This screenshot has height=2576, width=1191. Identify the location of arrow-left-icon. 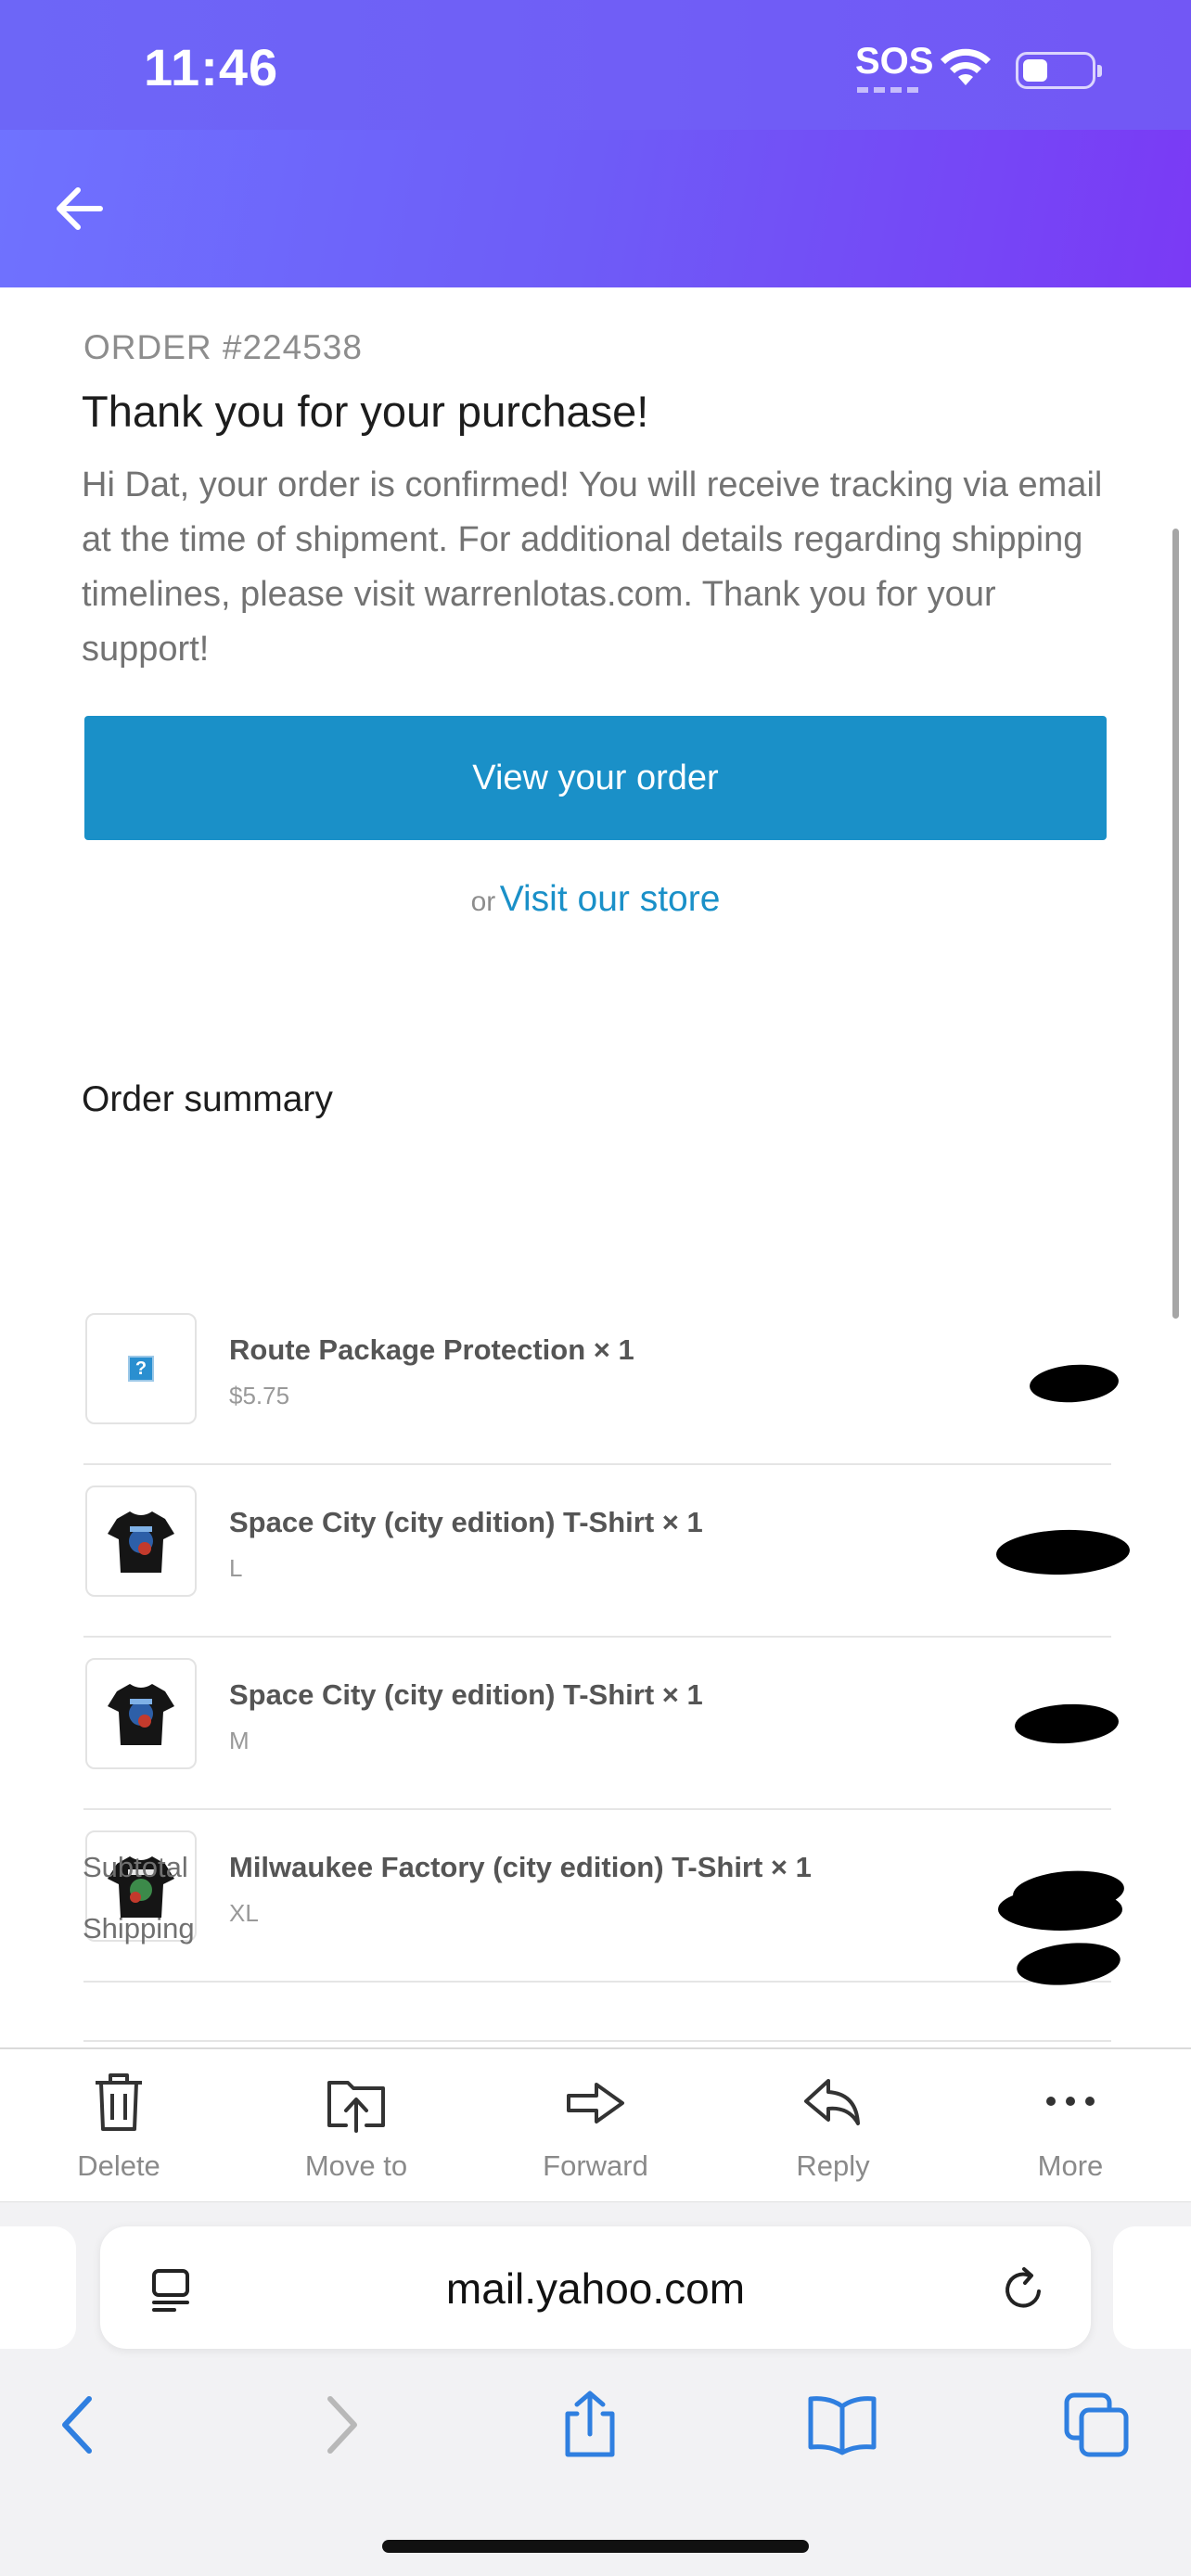
(79, 208).